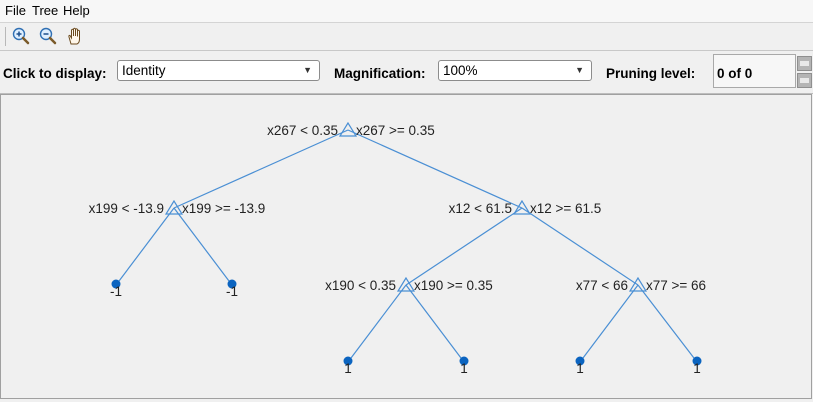 This screenshot has width=813, height=402. What do you see at coordinates (735, 73) in the screenshot?
I see `pruning-level-value: 0 of 0` at bounding box center [735, 73].